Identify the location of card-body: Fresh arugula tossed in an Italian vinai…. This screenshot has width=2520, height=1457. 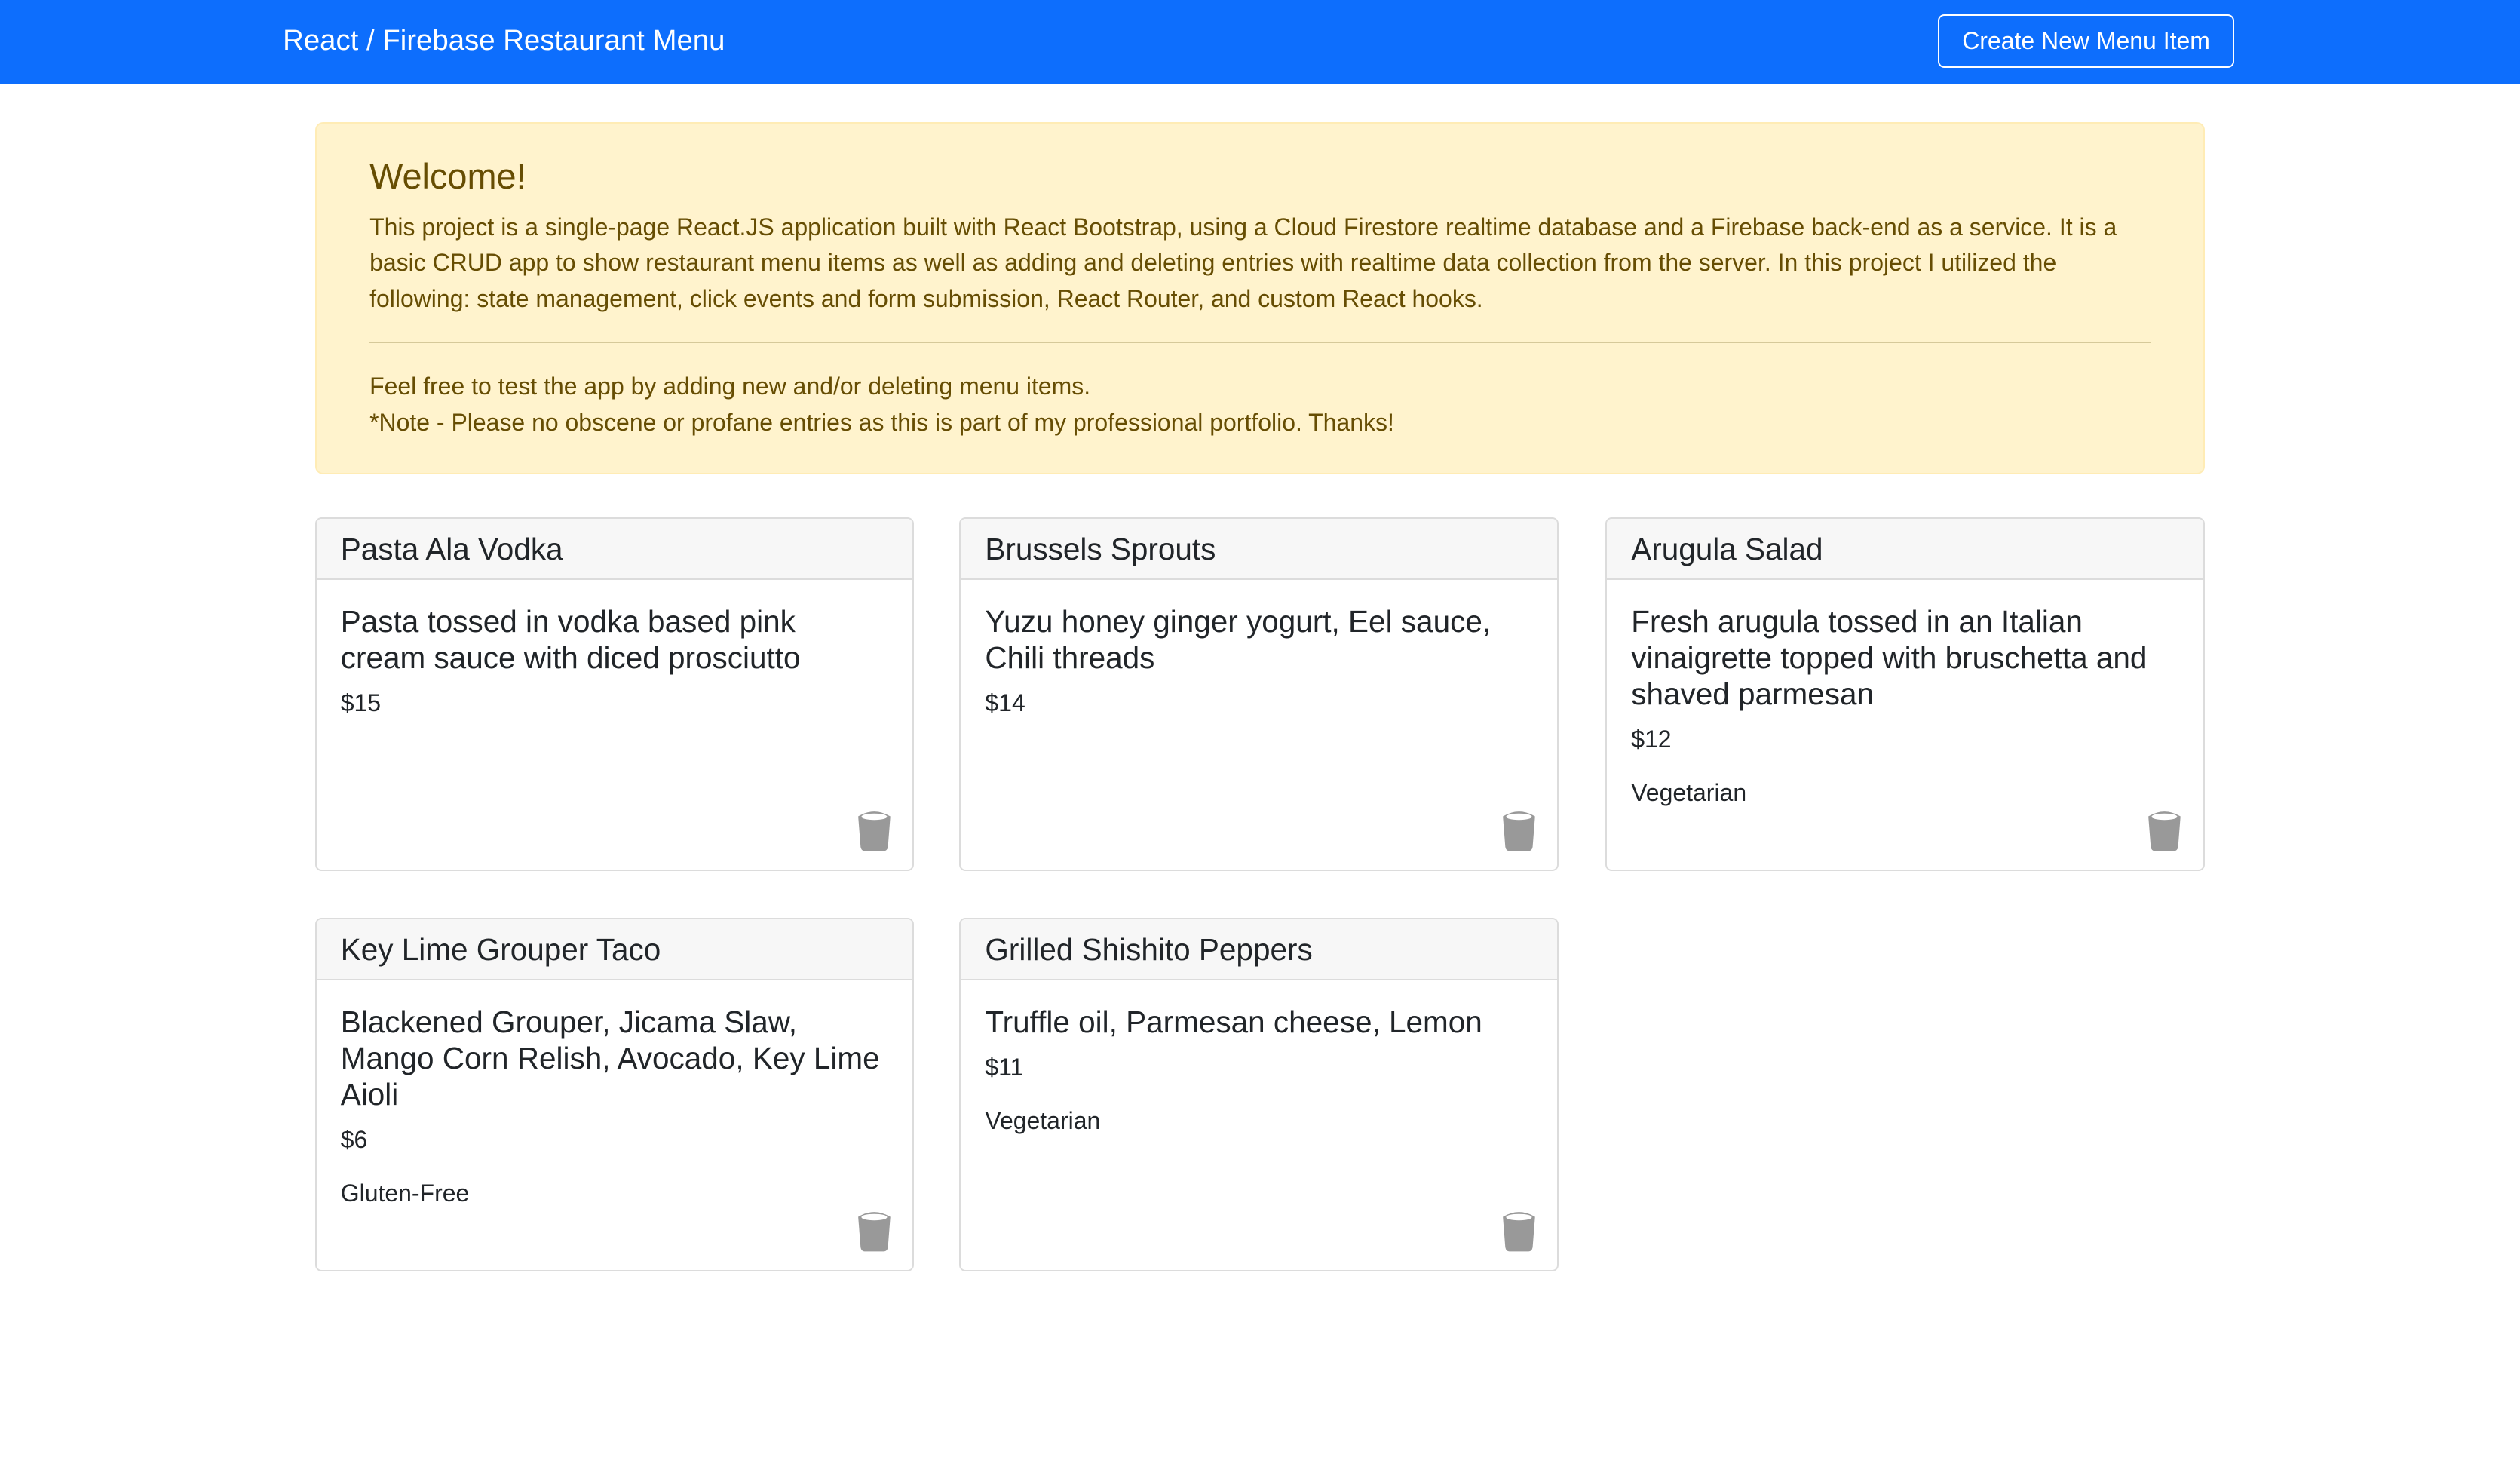
(1905, 705).